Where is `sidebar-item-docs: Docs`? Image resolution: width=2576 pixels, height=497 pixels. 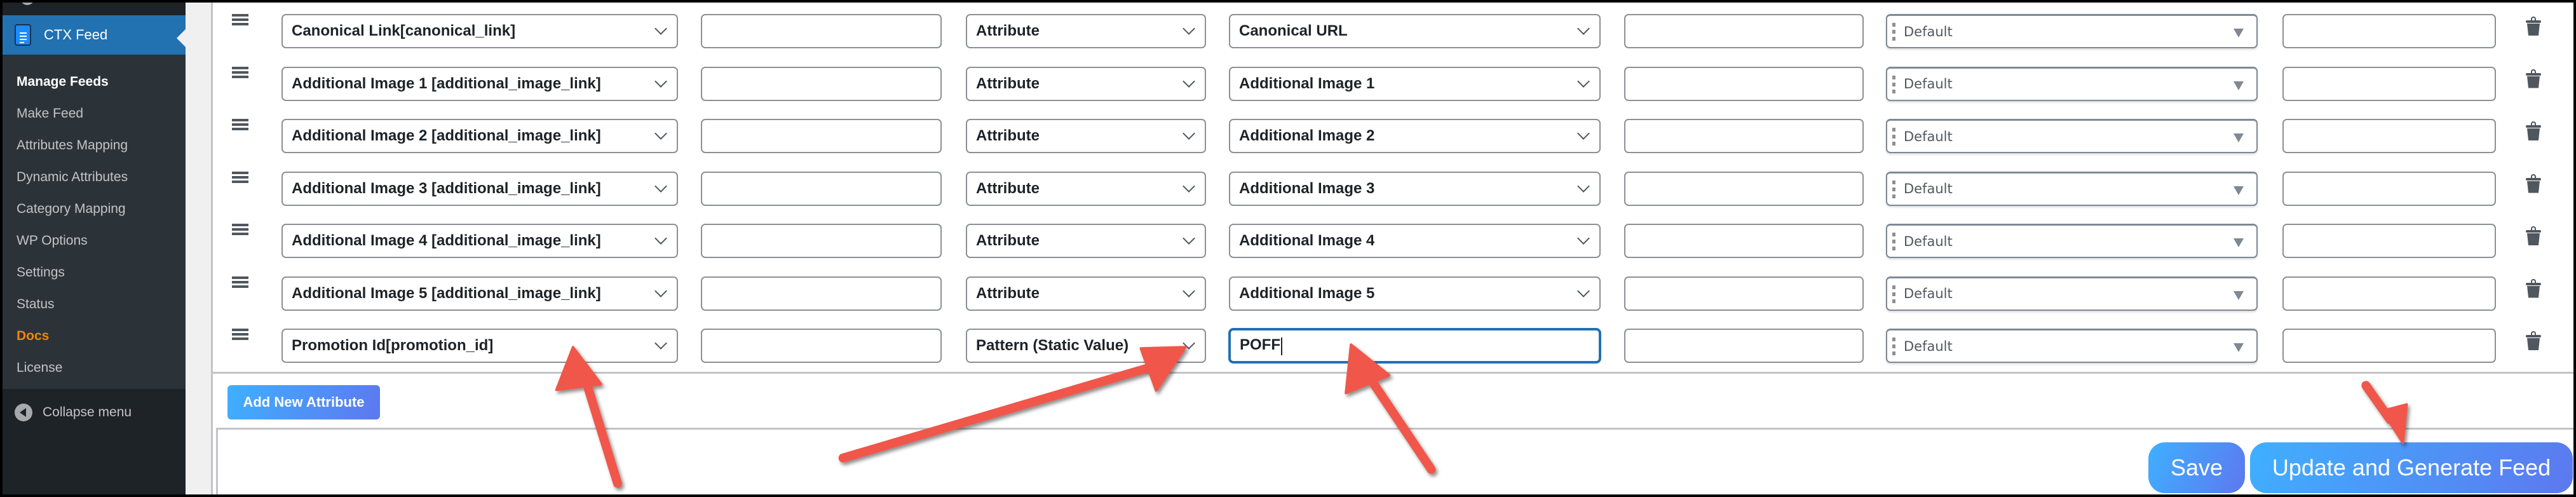
sidebar-item-docs: Docs is located at coordinates (94, 336).